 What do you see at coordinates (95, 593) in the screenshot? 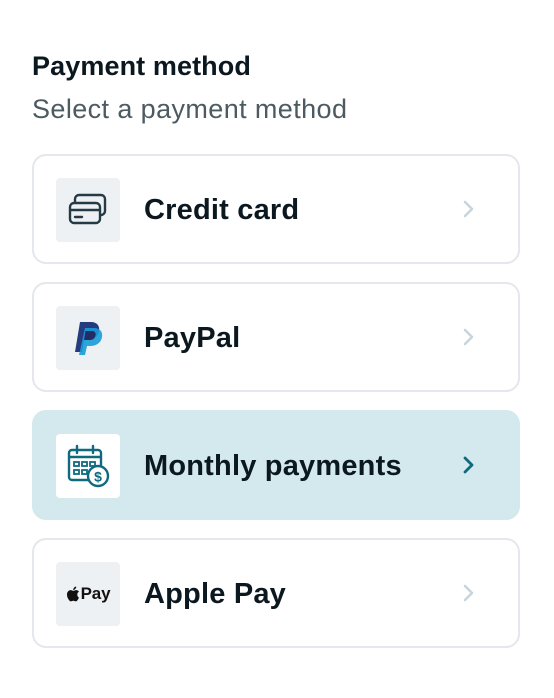
I see `apple-pay-icon-text: Pay` at bounding box center [95, 593].